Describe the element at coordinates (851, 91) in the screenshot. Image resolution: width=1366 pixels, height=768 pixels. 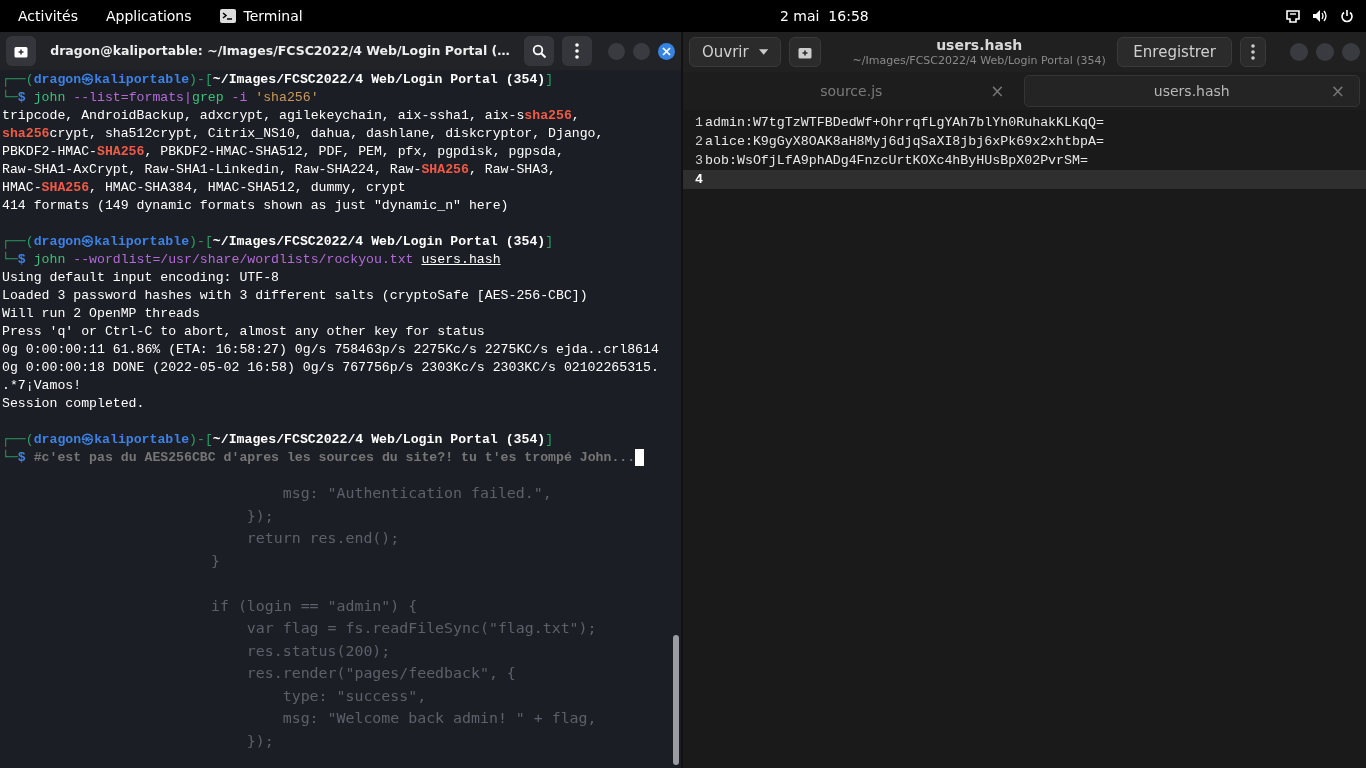
I see `tab: source.js ×` at that location.